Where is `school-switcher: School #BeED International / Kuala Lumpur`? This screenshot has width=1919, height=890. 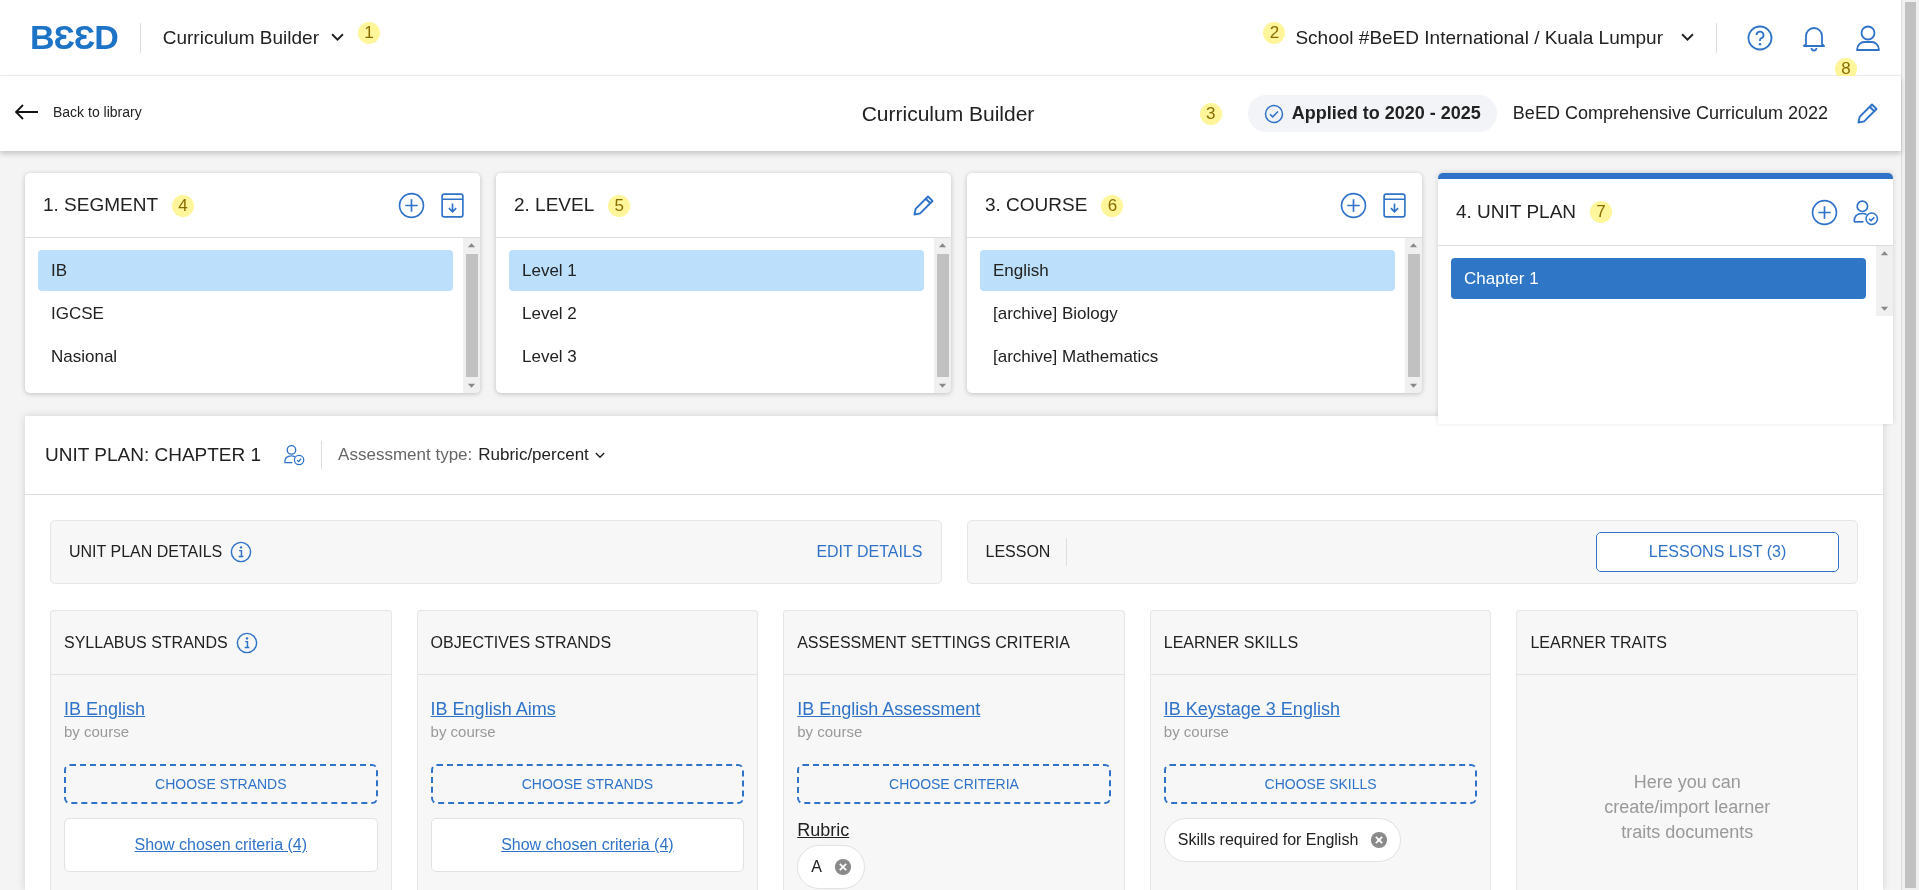
school-switcher: School #BeED International / Kuala Lumpur is located at coordinates (1494, 37).